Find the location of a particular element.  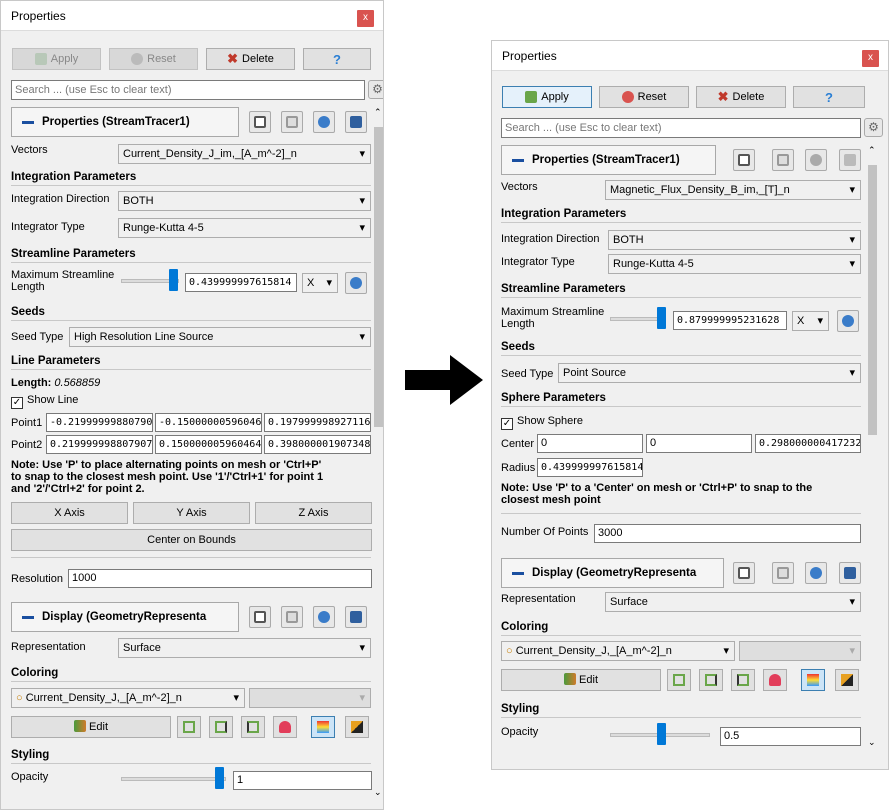

y-axis-button: Y Axis is located at coordinates (191, 513).